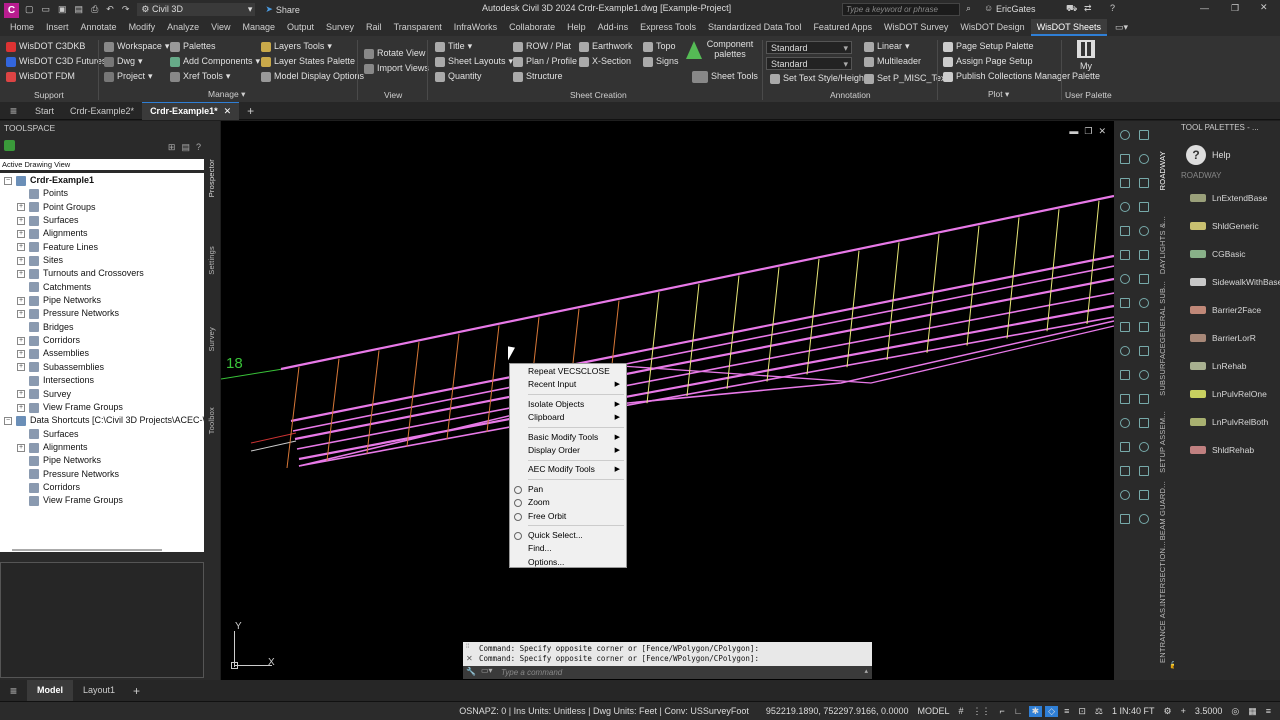 Image resolution: width=1280 pixels, height=720 pixels. Describe the element at coordinates (418, 27) in the screenshot. I see `ribbon-tab-transparent: Transparent` at that location.